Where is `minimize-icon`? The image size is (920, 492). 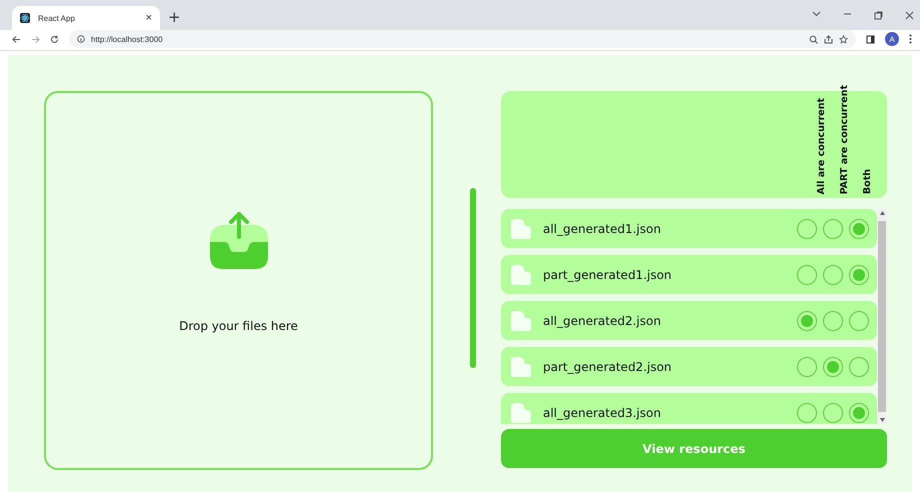 minimize-icon is located at coordinates (847, 13).